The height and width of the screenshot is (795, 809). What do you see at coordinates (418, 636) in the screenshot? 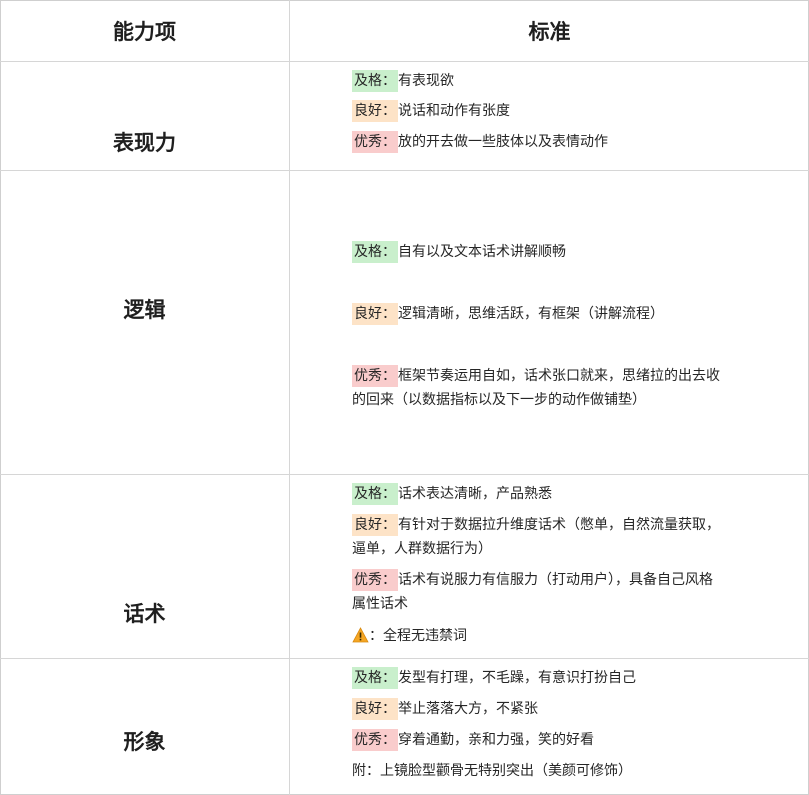
I see `warning-text: ：全程无违禁词` at bounding box center [418, 636].